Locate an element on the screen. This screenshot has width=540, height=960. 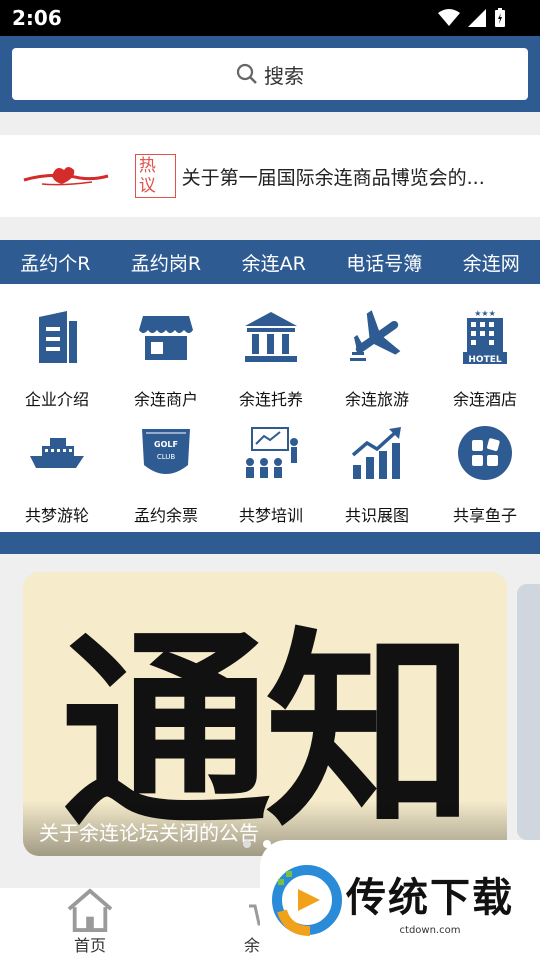
grid-item-label: 余连托养 is located at coordinates (271, 398).